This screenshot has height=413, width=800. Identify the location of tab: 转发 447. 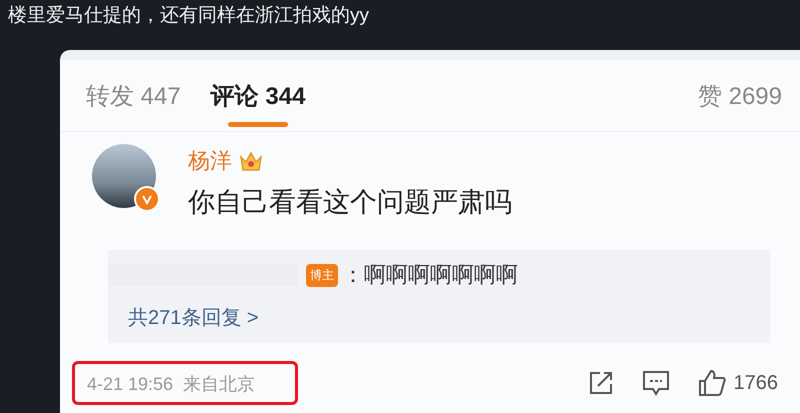
(133, 103).